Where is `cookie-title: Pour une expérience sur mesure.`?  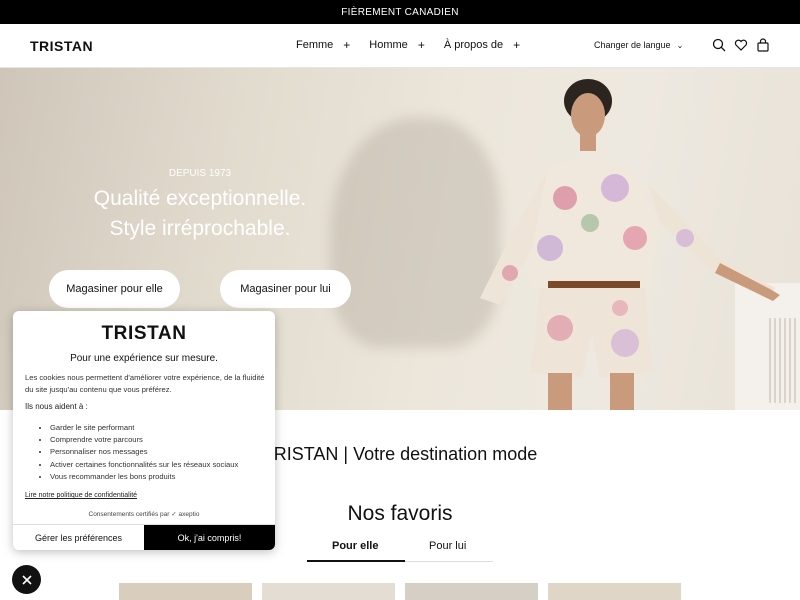 cookie-title: Pour une expérience sur mesure. is located at coordinates (144, 358).